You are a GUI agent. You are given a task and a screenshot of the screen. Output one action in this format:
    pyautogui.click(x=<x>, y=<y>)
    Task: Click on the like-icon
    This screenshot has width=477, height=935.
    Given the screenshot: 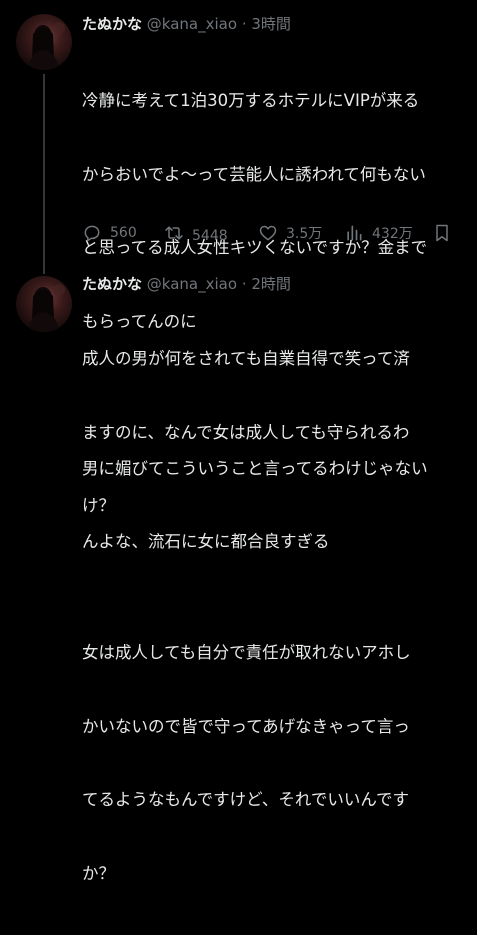 What is the action you would take?
    pyautogui.click(x=268, y=233)
    